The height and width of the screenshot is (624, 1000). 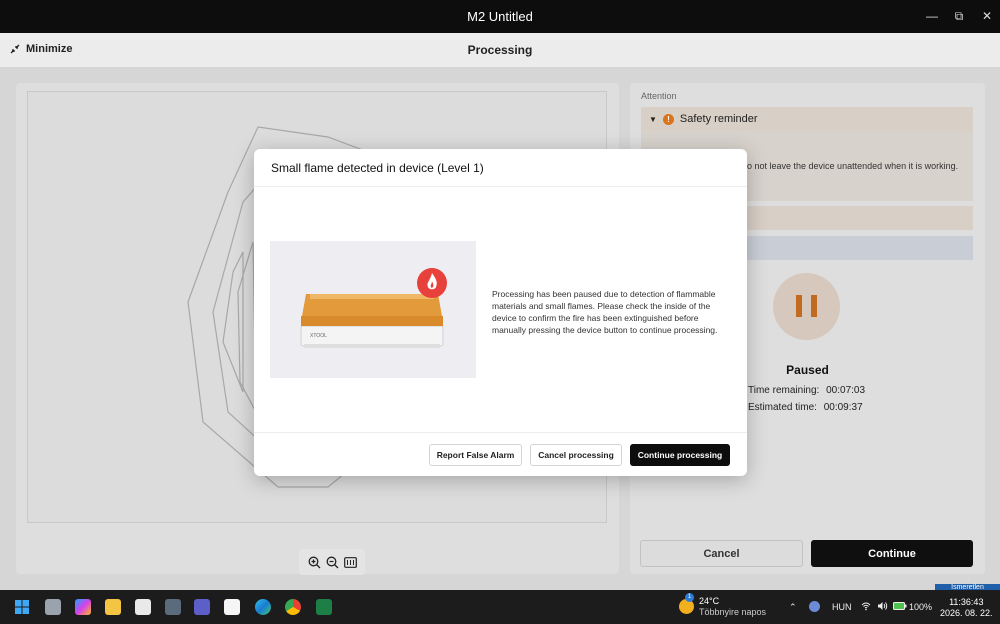 What do you see at coordinates (721, 553) in the screenshot?
I see `cancel-button: Cancel` at bounding box center [721, 553].